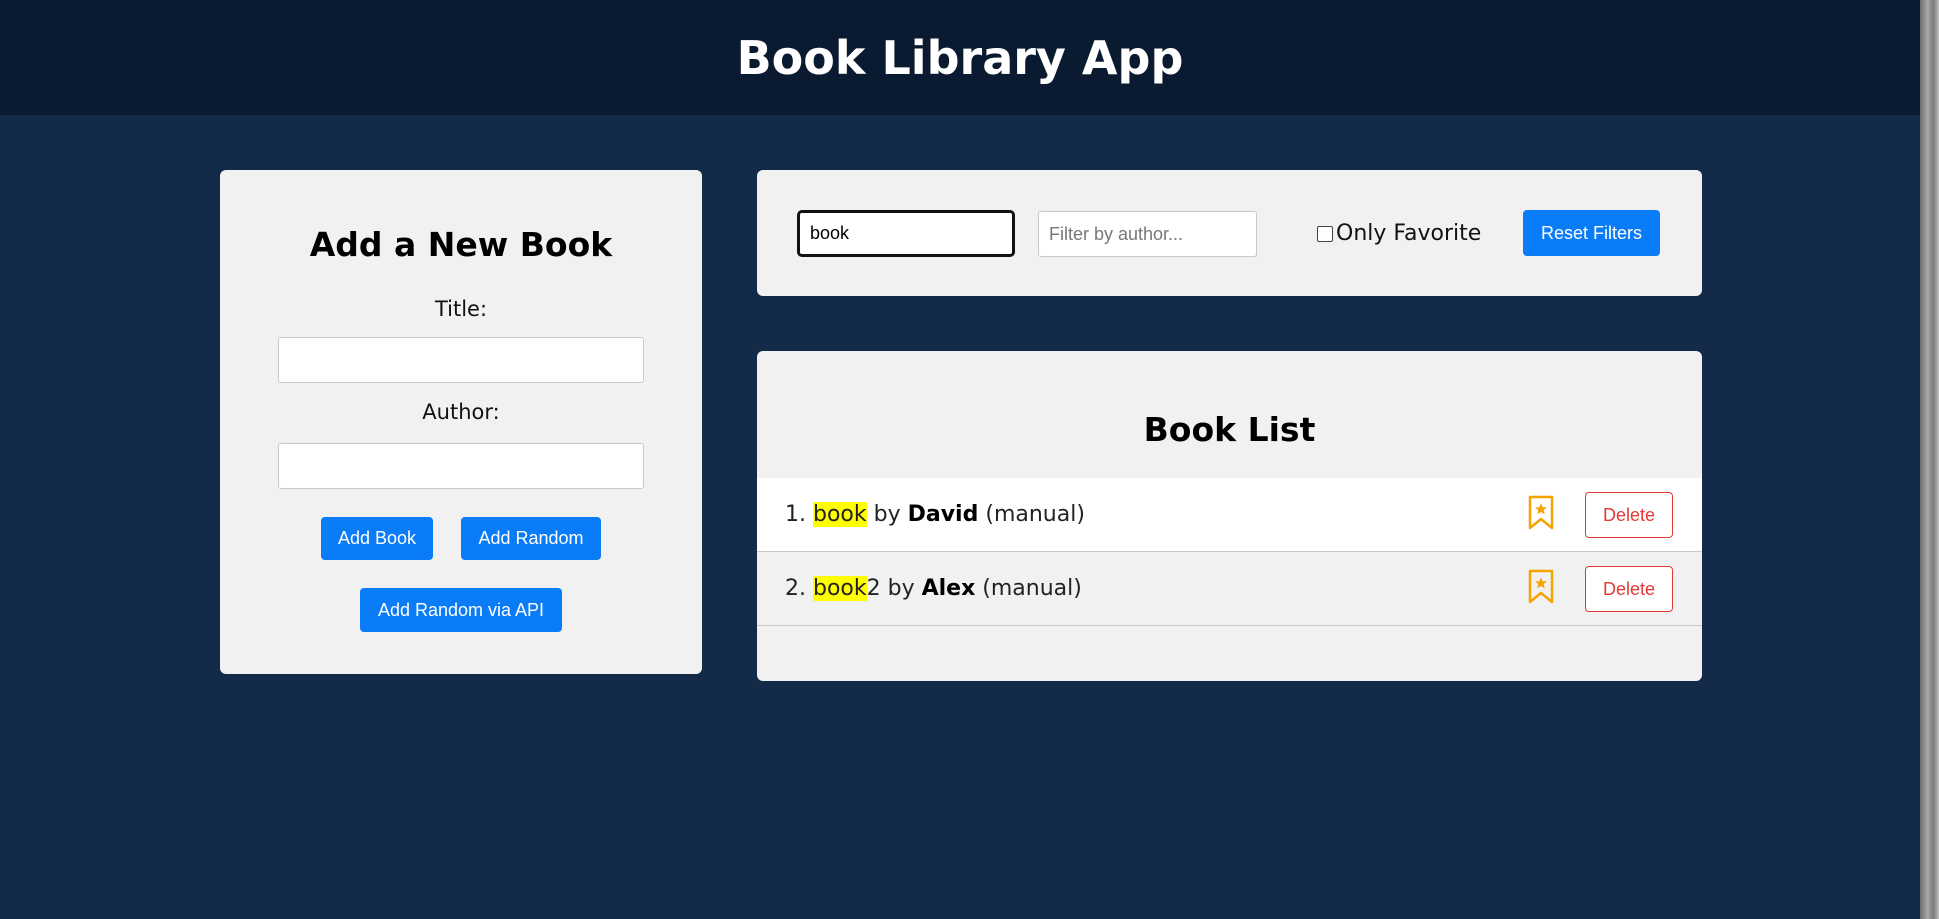 This screenshot has height=919, width=1939. What do you see at coordinates (461, 610) in the screenshot?
I see `add-random-api-button: Add Random via API` at bounding box center [461, 610].